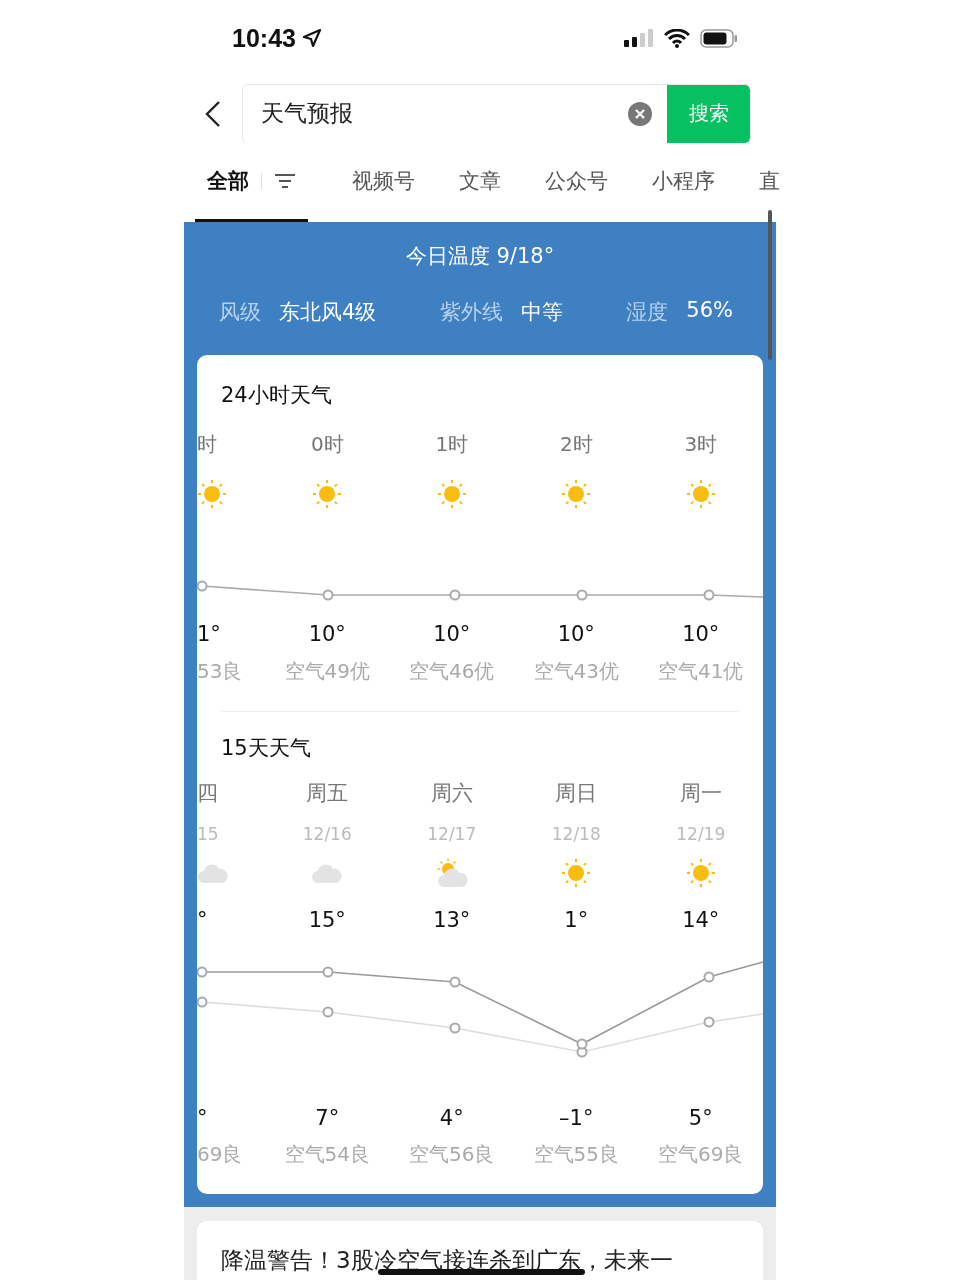  Describe the element at coordinates (452, 920) in the screenshot. I see `high-temperature: 13°` at that location.